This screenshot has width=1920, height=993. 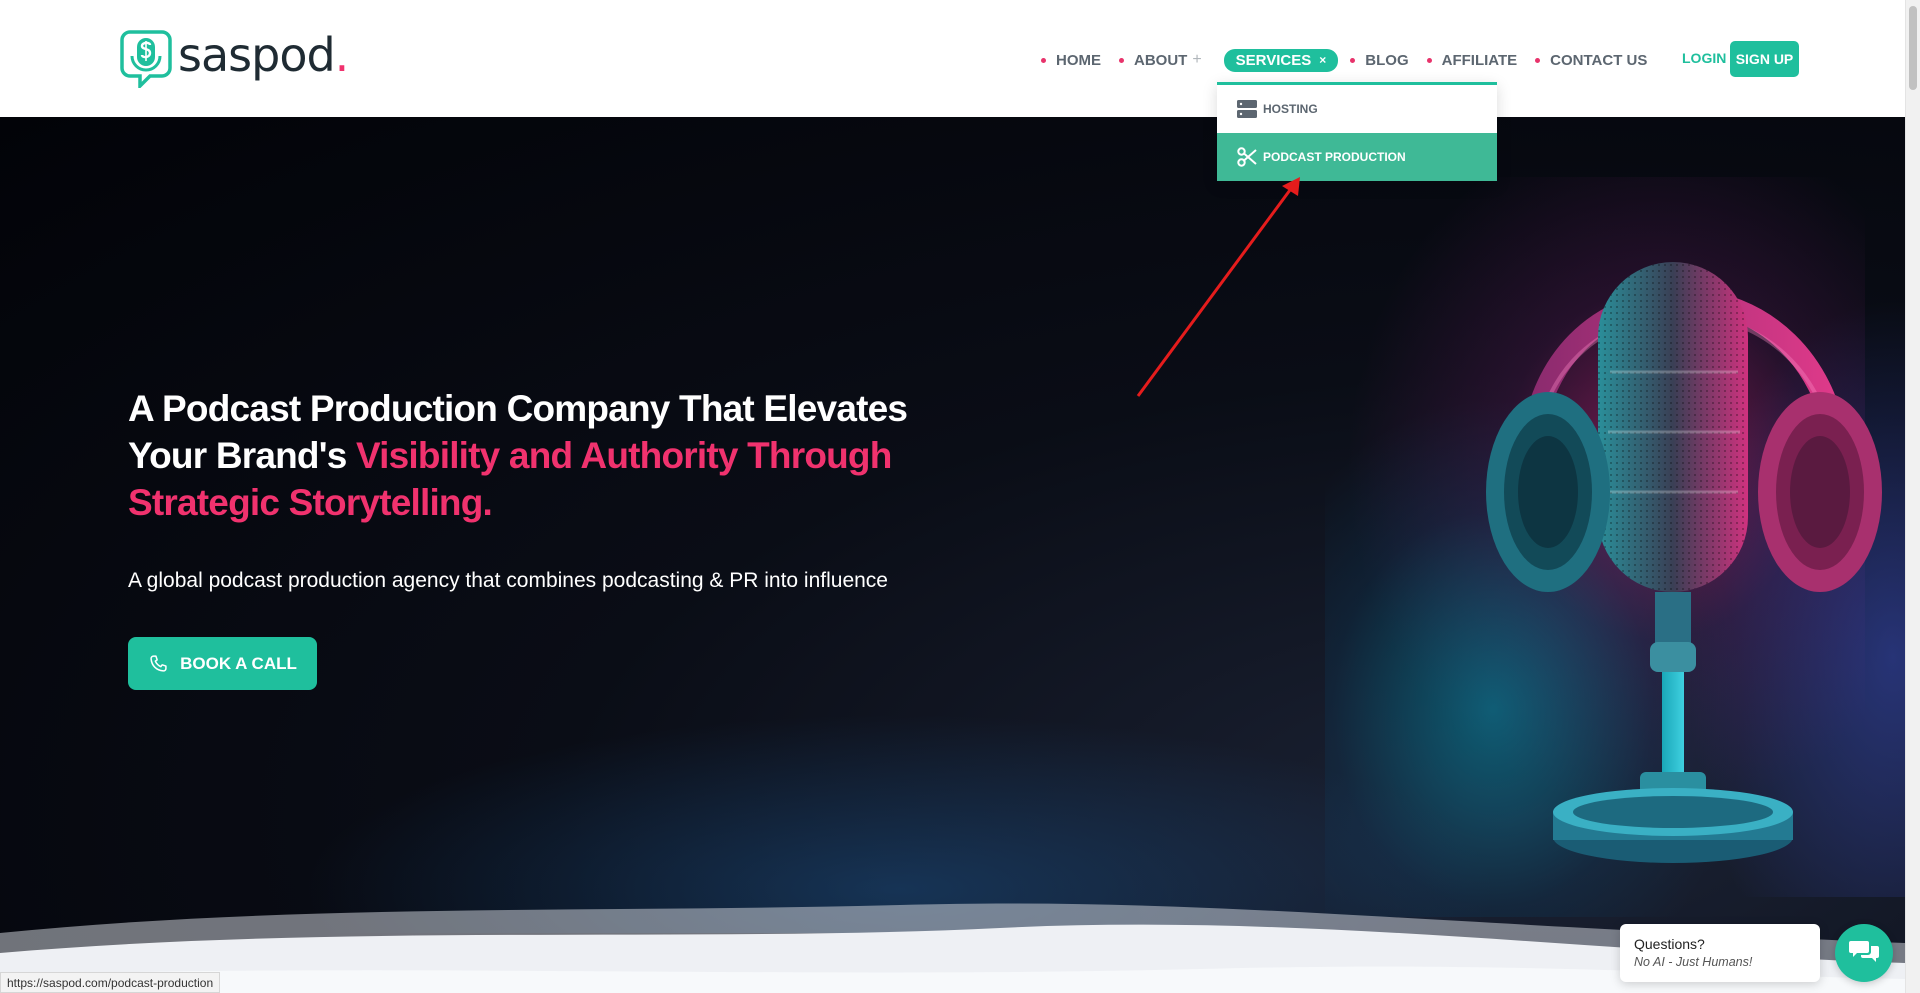 What do you see at coordinates (1197, 59) in the screenshot?
I see `plus-icon: +` at bounding box center [1197, 59].